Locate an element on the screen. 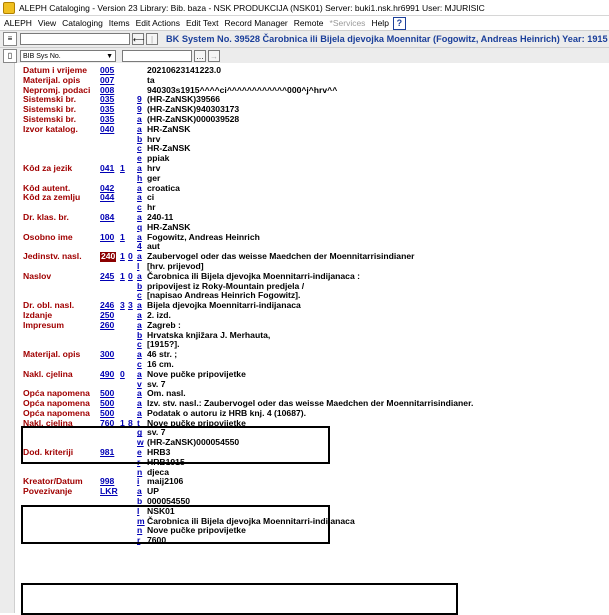 This screenshot has width=609, height=615. menu-aleph: ALEPH is located at coordinates (18, 23).